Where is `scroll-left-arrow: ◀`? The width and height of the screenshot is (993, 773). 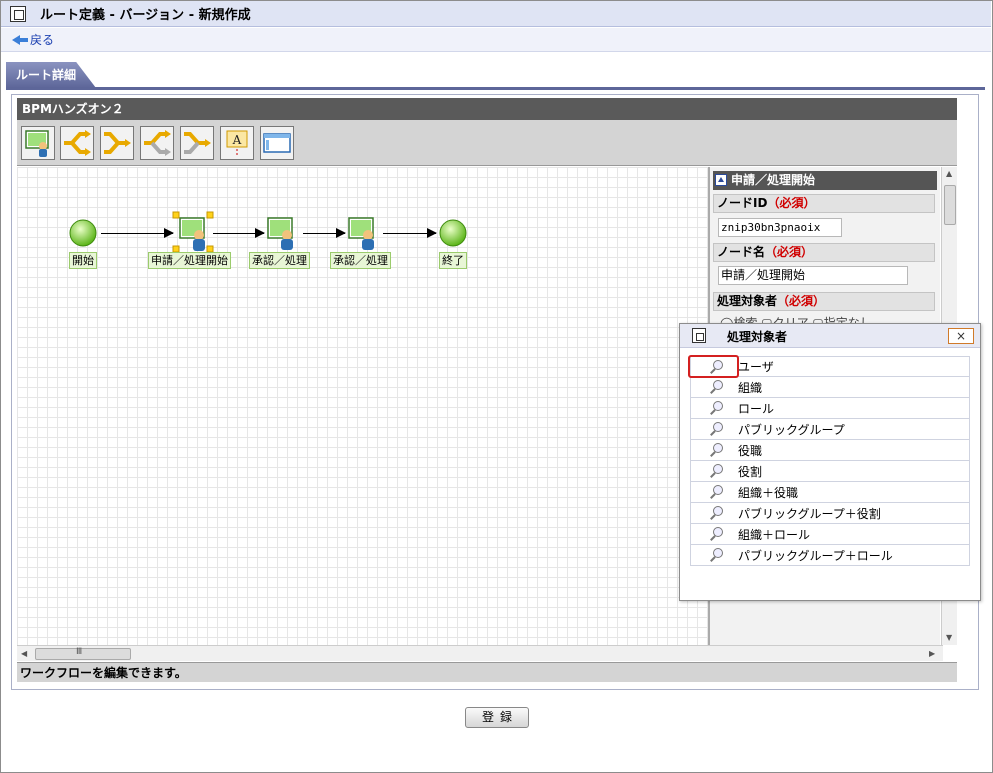
scroll-left-arrow: ◀ is located at coordinates (24, 653).